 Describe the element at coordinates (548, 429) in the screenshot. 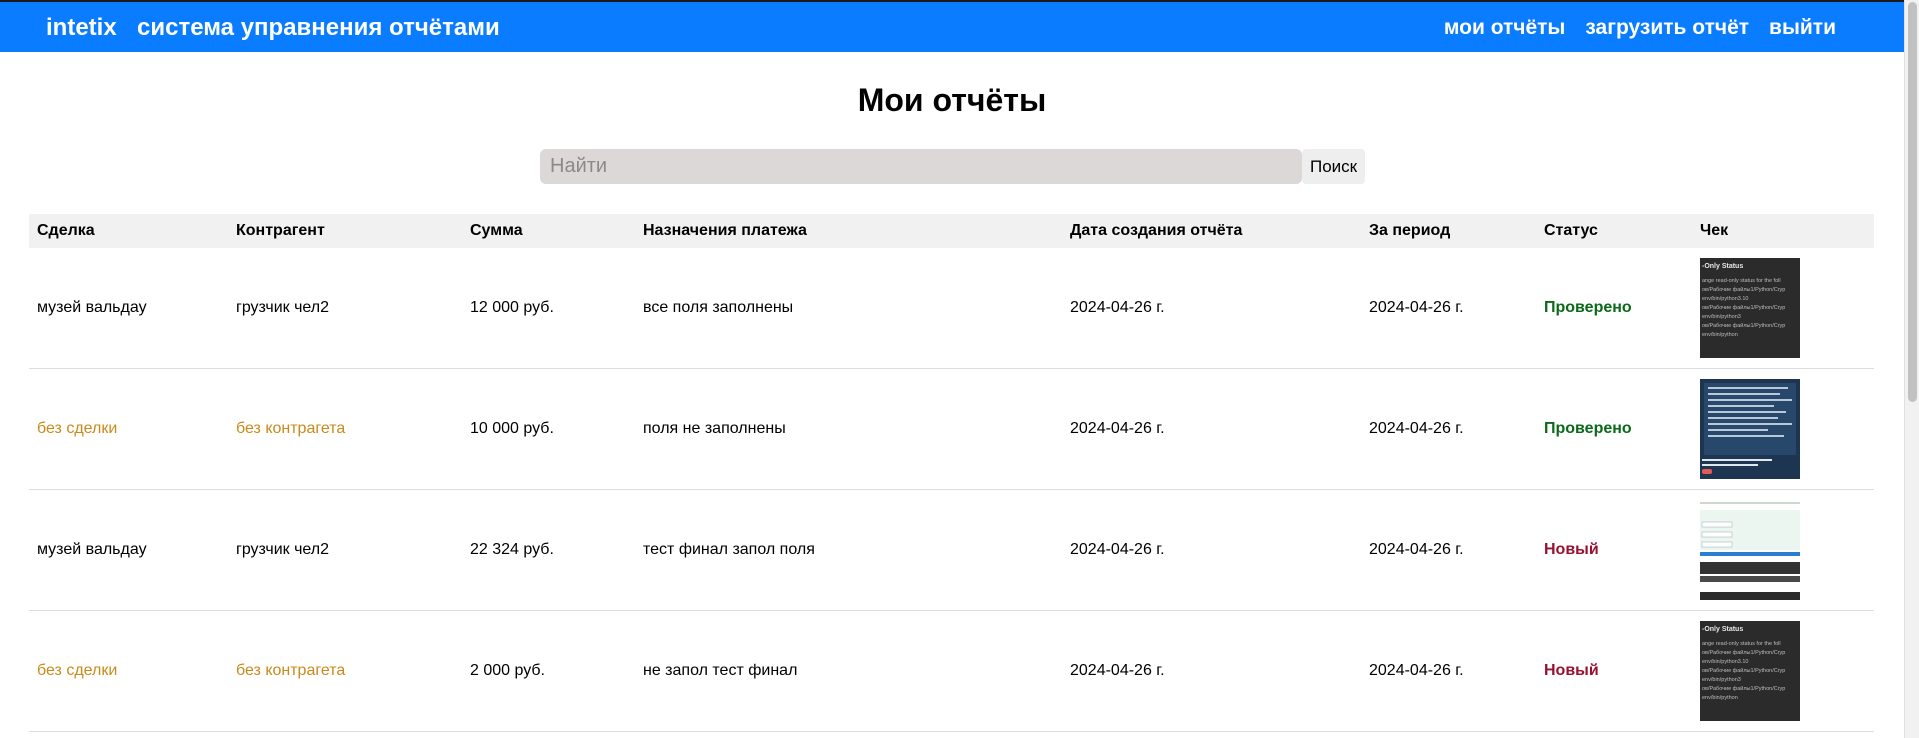

I see `cell-amount: 10 000 руб.` at that location.